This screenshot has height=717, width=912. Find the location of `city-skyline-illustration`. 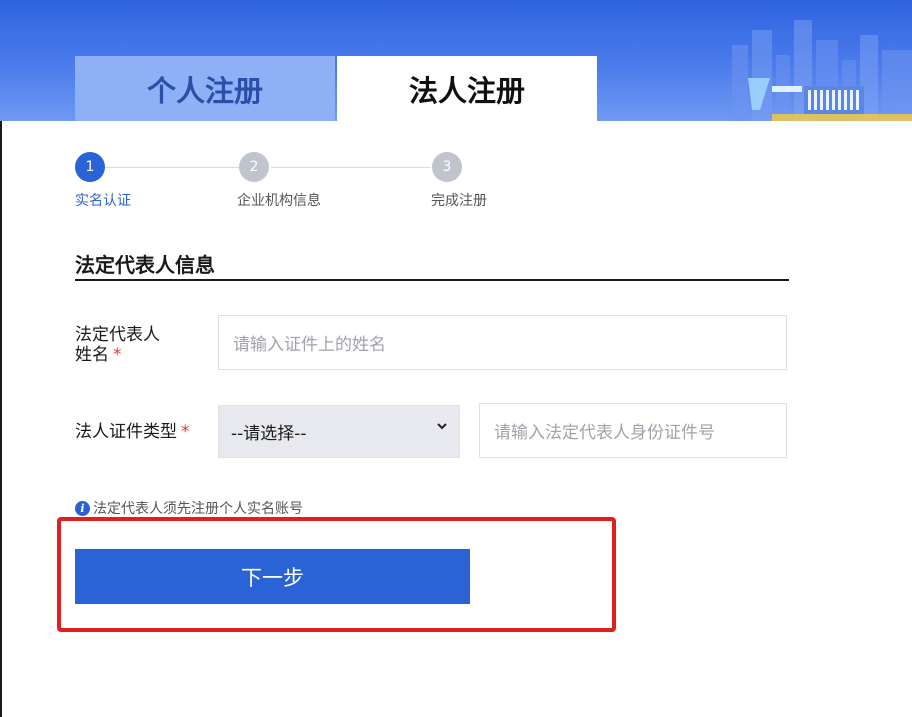

city-skyline-illustration is located at coordinates (822, 70).